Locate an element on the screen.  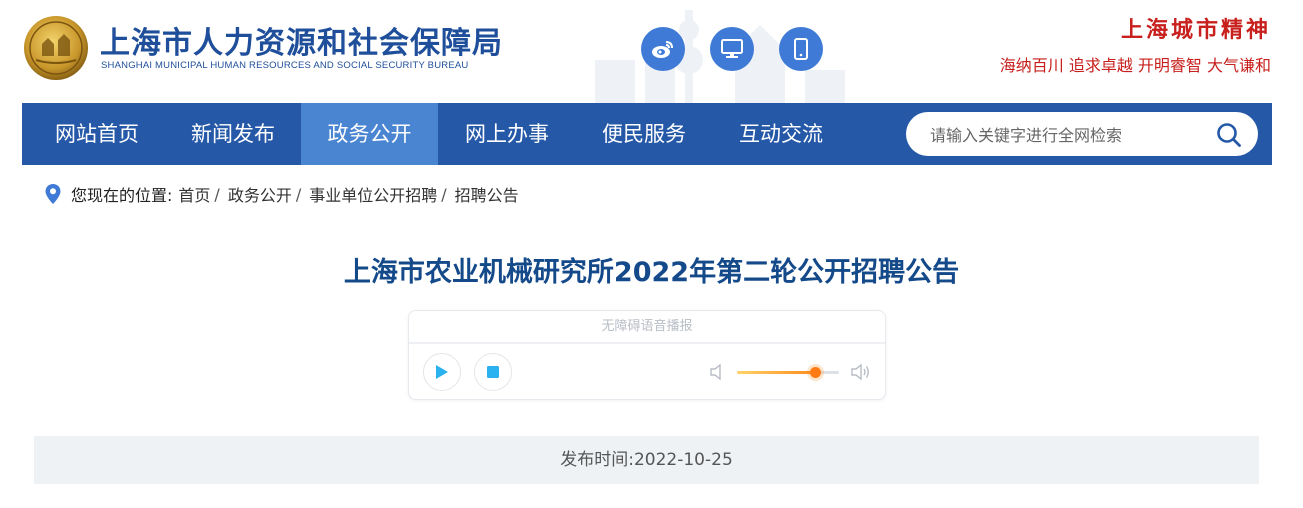
weibo-button is located at coordinates (663, 49).